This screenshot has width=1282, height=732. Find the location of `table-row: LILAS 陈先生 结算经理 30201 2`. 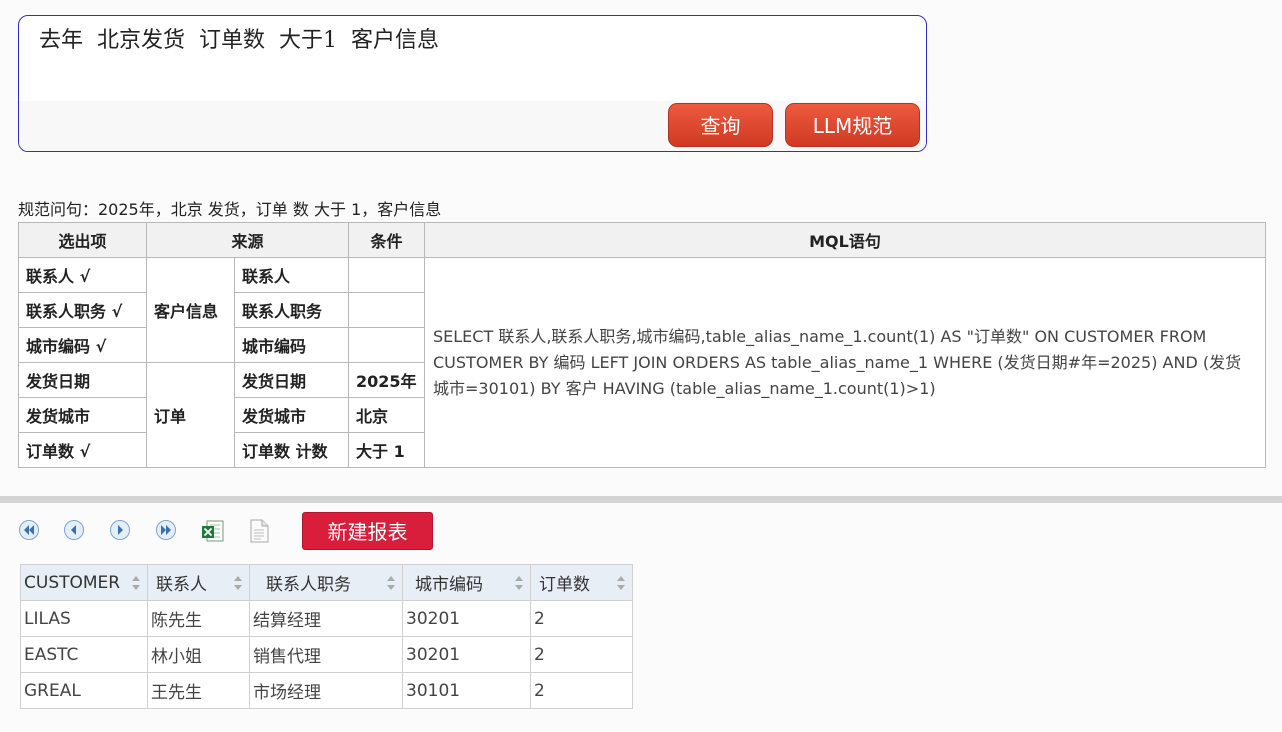

table-row: LILAS 陈先生 结算经理 30201 2 is located at coordinates (326, 618).